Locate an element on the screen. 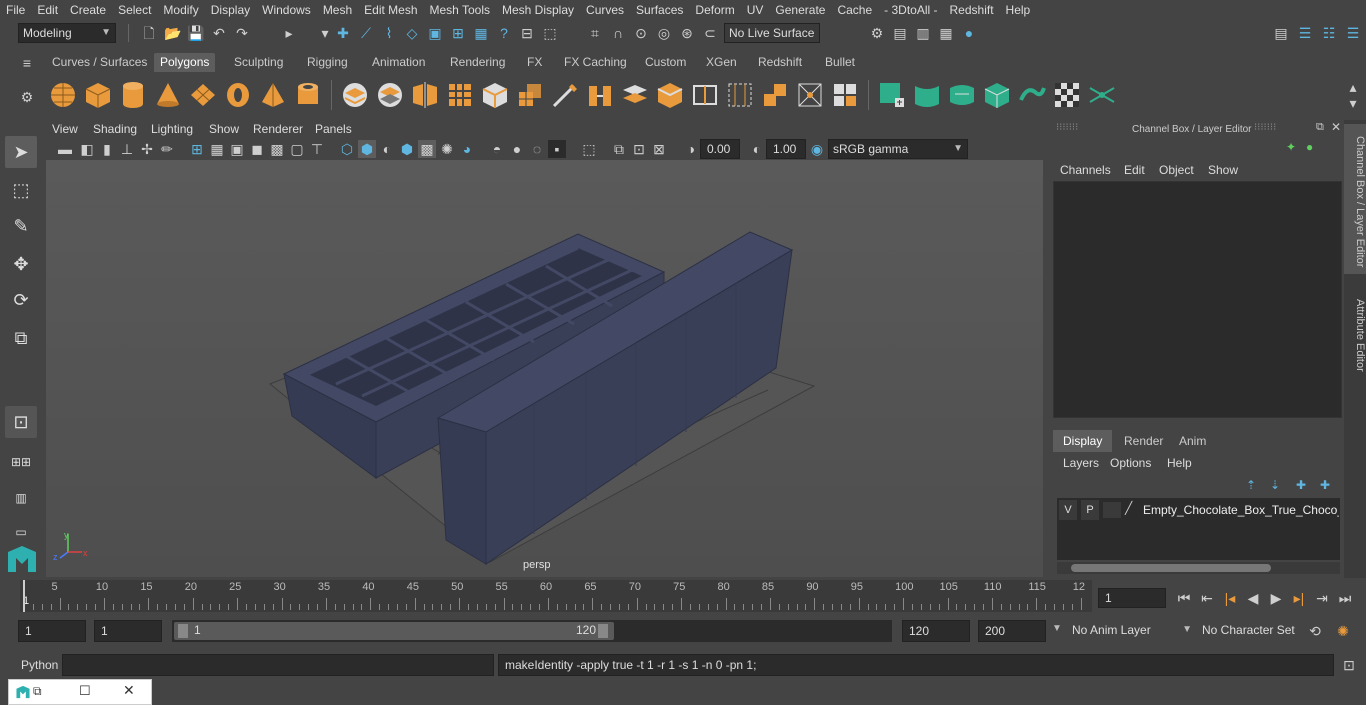 This screenshot has height=705, width=1366. menu-generate: Generate is located at coordinates (800, 10).